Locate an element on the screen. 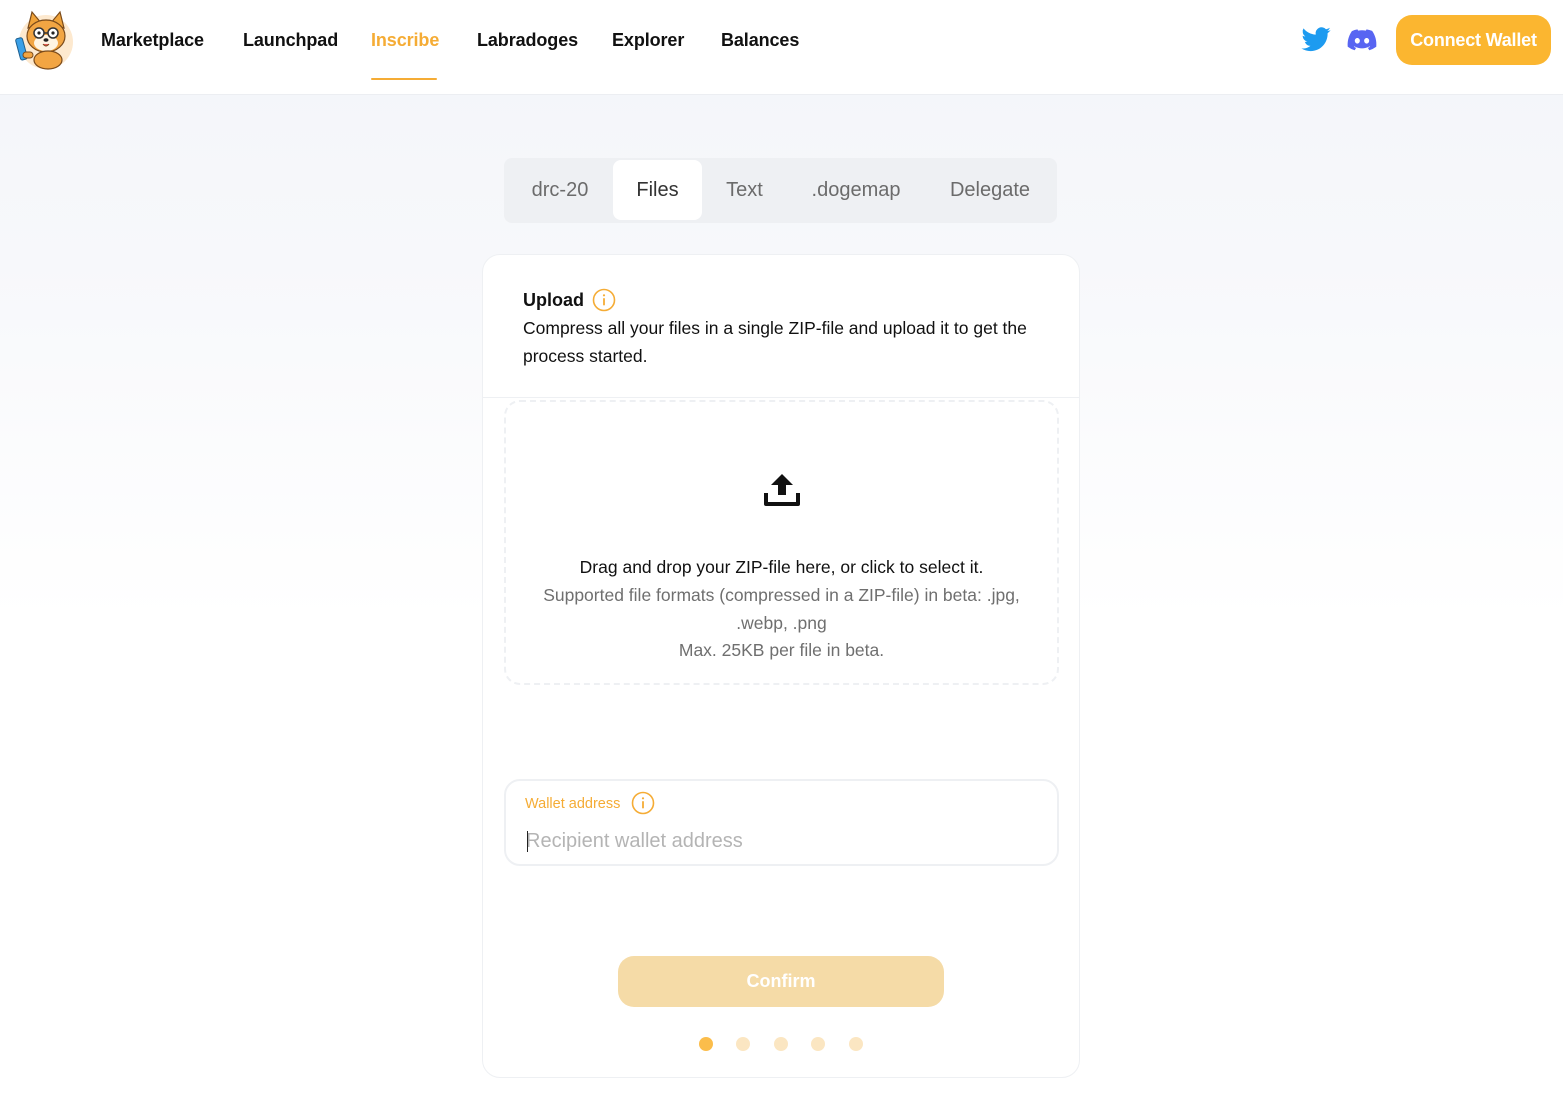  connect-wallet-button: Connect Wallet is located at coordinates (1473, 40).